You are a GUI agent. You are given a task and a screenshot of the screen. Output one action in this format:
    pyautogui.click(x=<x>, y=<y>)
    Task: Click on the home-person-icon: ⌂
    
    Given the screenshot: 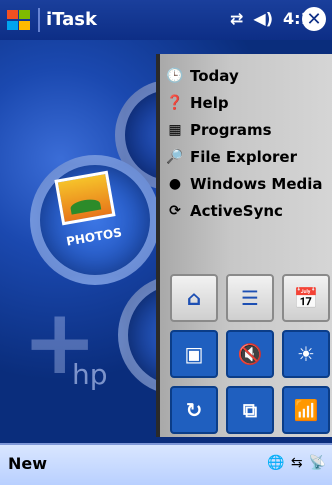 What is the action you would take?
    pyautogui.click(x=194, y=298)
    